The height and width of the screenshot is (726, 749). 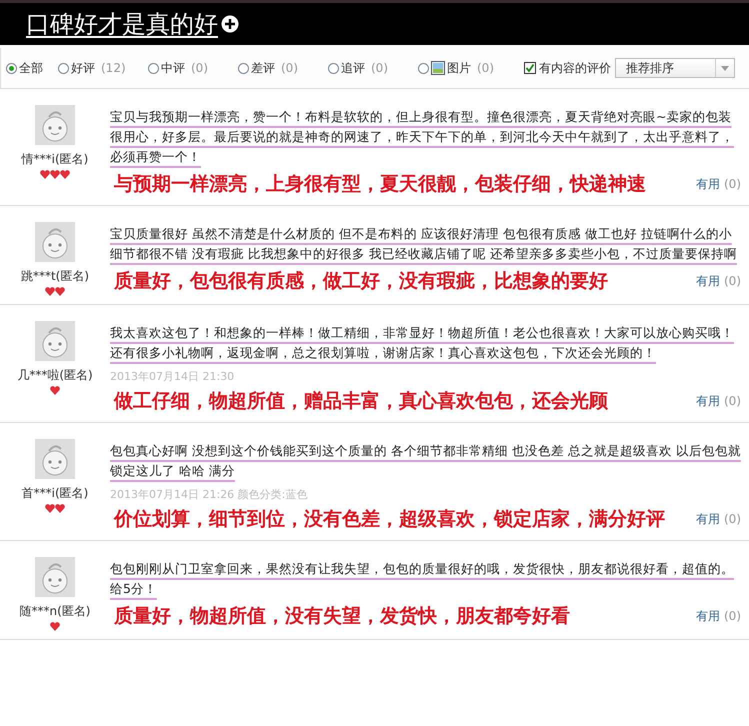 What do you see at coordinates (425, 461) in the screenshot?
I see `review-text: 包包真心好啊 没想到这个价钱能买到这个质量的 各个细节都非常精细 也没色差 总之就是超级喜欢 以后包包就锁定这儿了 哈哈 满分` at bounding box center [425, 461].